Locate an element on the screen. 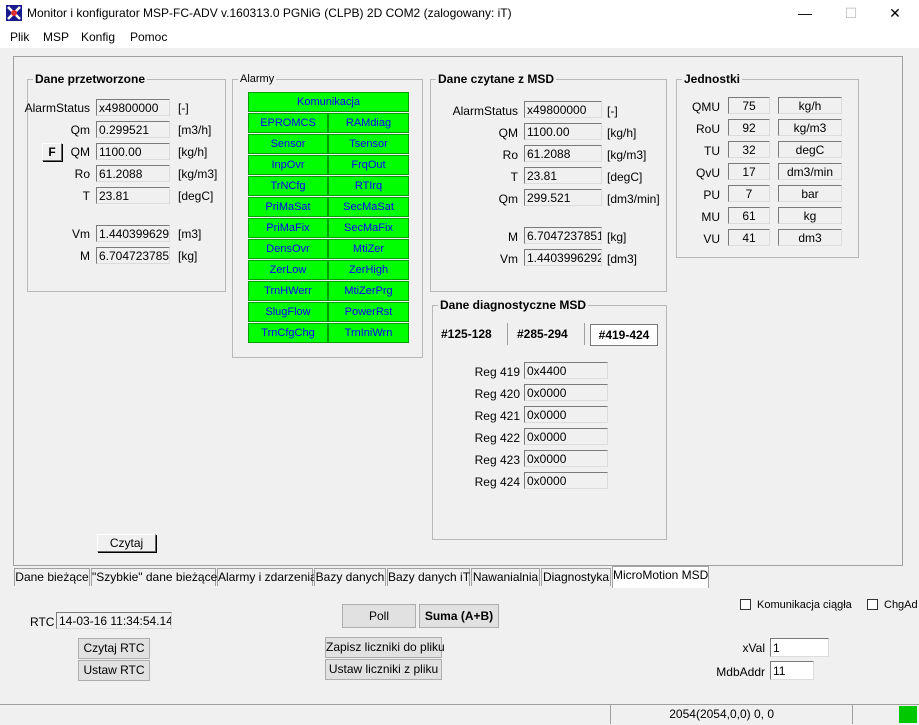 The height and width of the screenshot is (725, 919). ustaw-liczniki-button: Ustaw liczniki z pliku is located at coordinates (383, 669).